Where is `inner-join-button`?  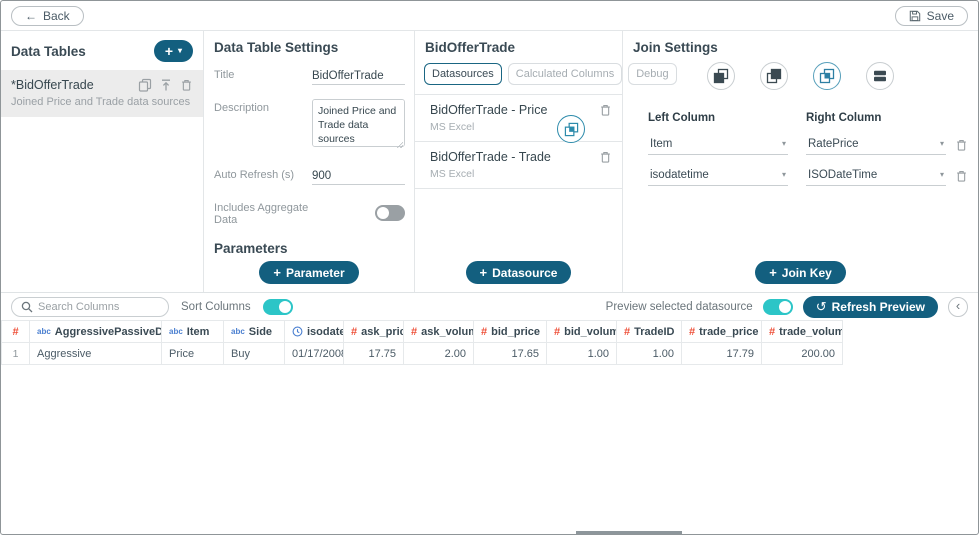
inner-join-button is located at coordinates (827, 76).